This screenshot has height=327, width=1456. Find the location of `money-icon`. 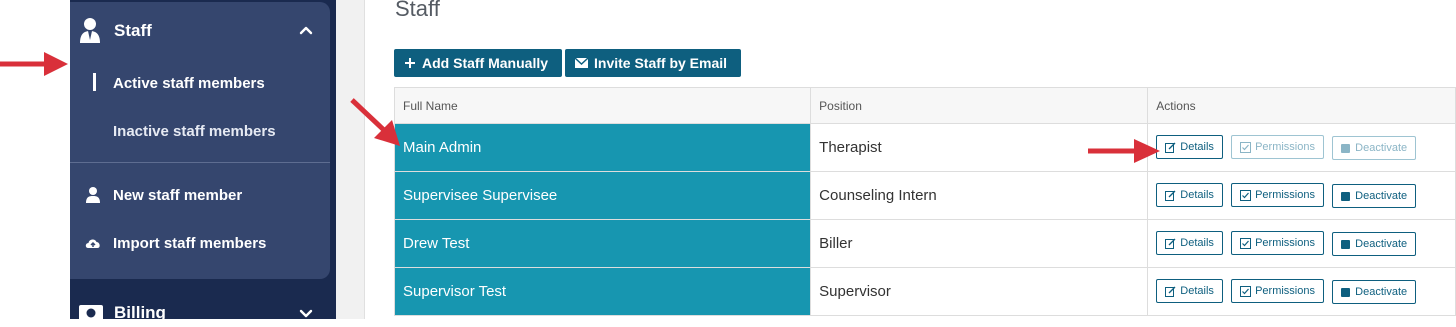

money-icon is located at coordinates (91, 313).